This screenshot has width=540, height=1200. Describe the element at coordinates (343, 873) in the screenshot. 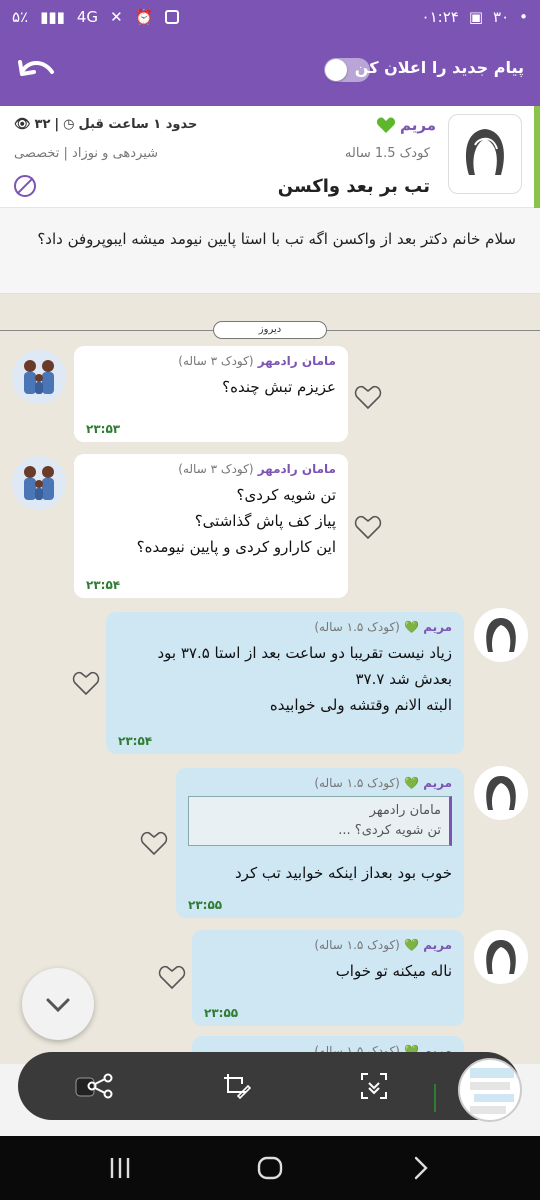

I see `message-text: خوب بود بعداز اینکه خوابید تب کرد` at that location.